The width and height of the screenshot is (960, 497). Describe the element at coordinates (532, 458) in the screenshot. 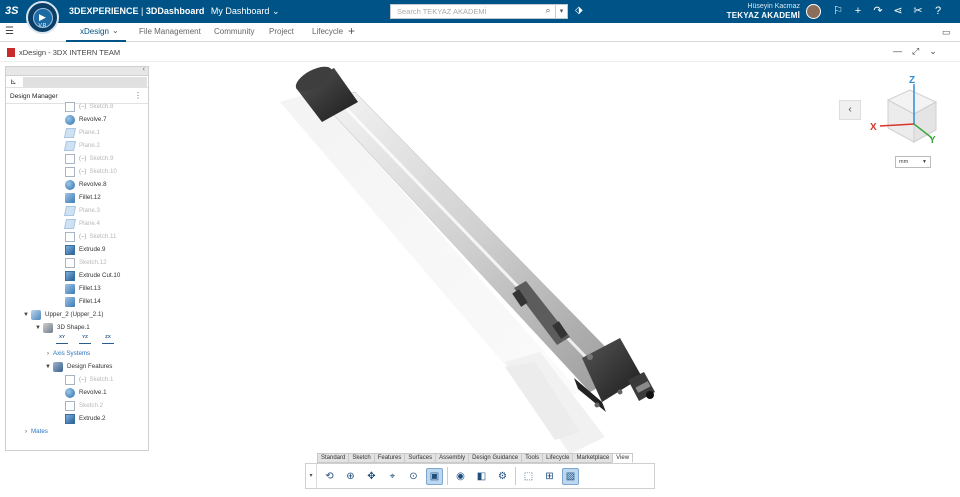

I see `action-tab-tools: Tools` at that location.